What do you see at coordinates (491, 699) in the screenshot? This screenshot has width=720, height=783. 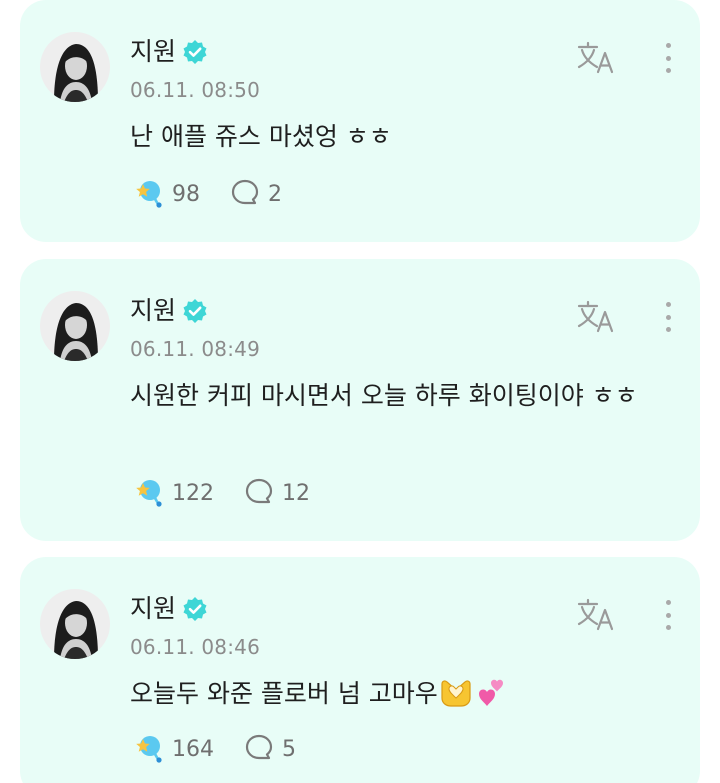 I see `two-hearts-emoji-icon` at bounding box center [491, 699].